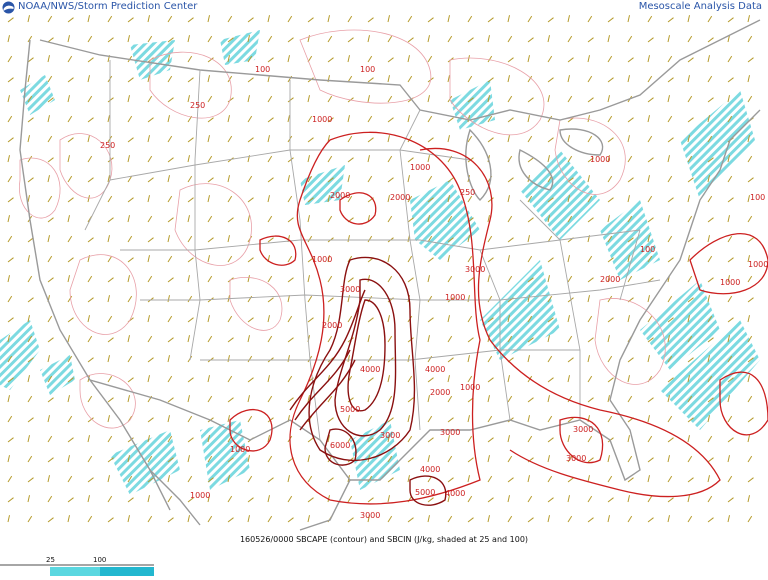 This screenshot has width=768, height=580. I want to click on contour-label: 3000, so click(350, 289).